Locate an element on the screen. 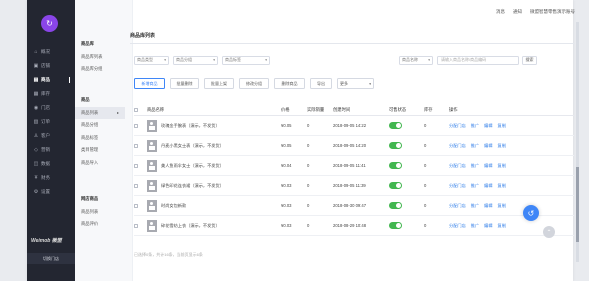 This screenshot has width=589, height=281. action-button: 新增商品 is located at coordinates (149, 83).